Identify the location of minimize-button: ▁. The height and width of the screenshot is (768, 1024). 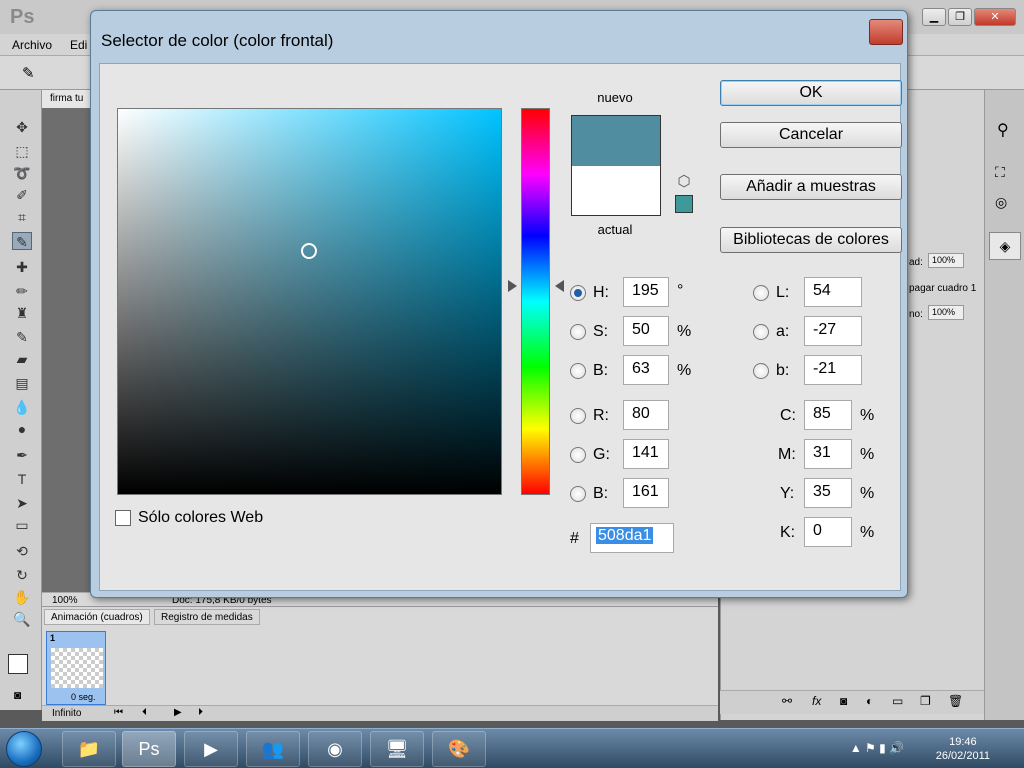
(934, 17).